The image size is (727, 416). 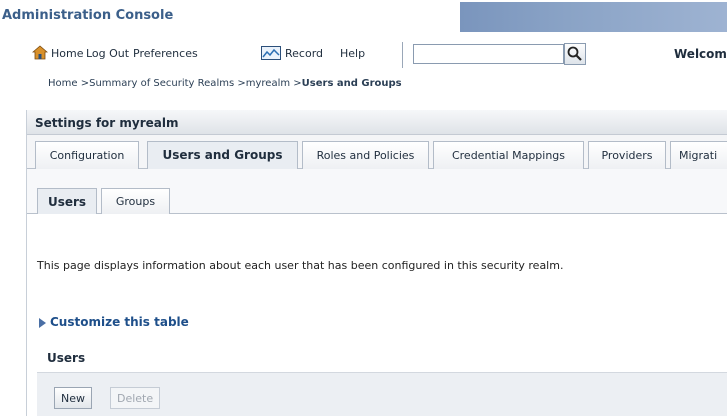 What do you see at coordinates (222, 155) in the screenshot?
I see `tab-users-and-groups: Users and Groups` at bounding box center [222, 155].